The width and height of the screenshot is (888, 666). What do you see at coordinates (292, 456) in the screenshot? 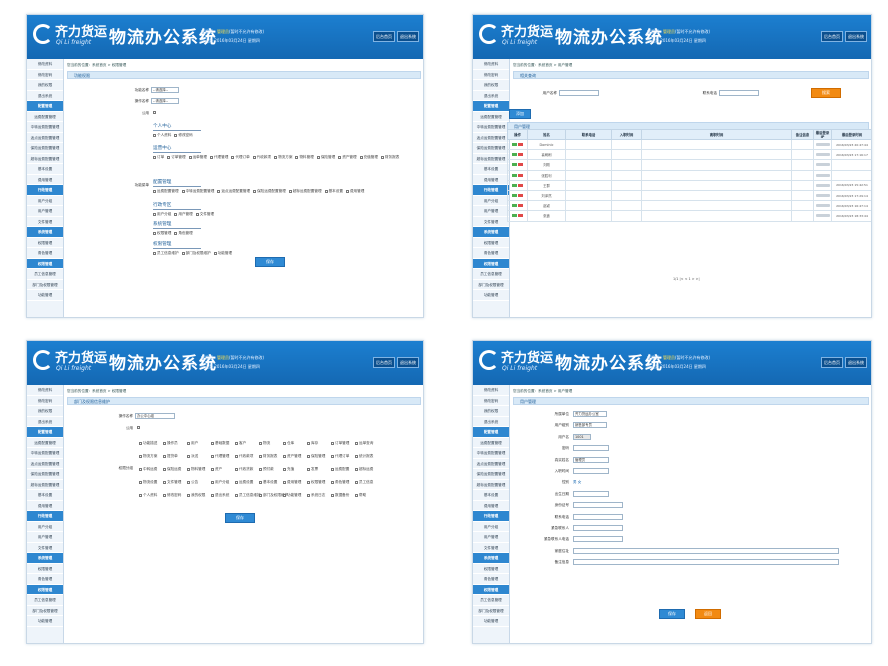
I see `perm-item: 资产管理` at bounding box center [292, 456].